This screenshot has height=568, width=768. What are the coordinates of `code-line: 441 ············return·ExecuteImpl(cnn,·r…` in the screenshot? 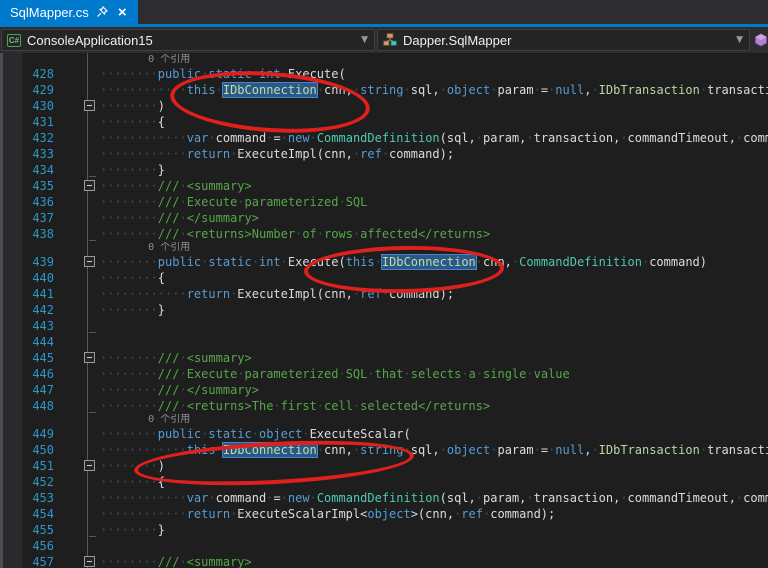 It's located at (384, 294).